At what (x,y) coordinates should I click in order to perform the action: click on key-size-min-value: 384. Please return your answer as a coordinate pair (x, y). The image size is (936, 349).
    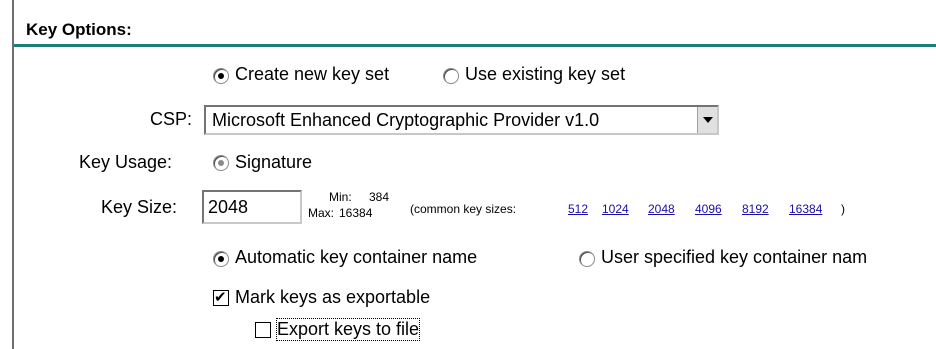
    Looking at the image, I should click on (379, 197).